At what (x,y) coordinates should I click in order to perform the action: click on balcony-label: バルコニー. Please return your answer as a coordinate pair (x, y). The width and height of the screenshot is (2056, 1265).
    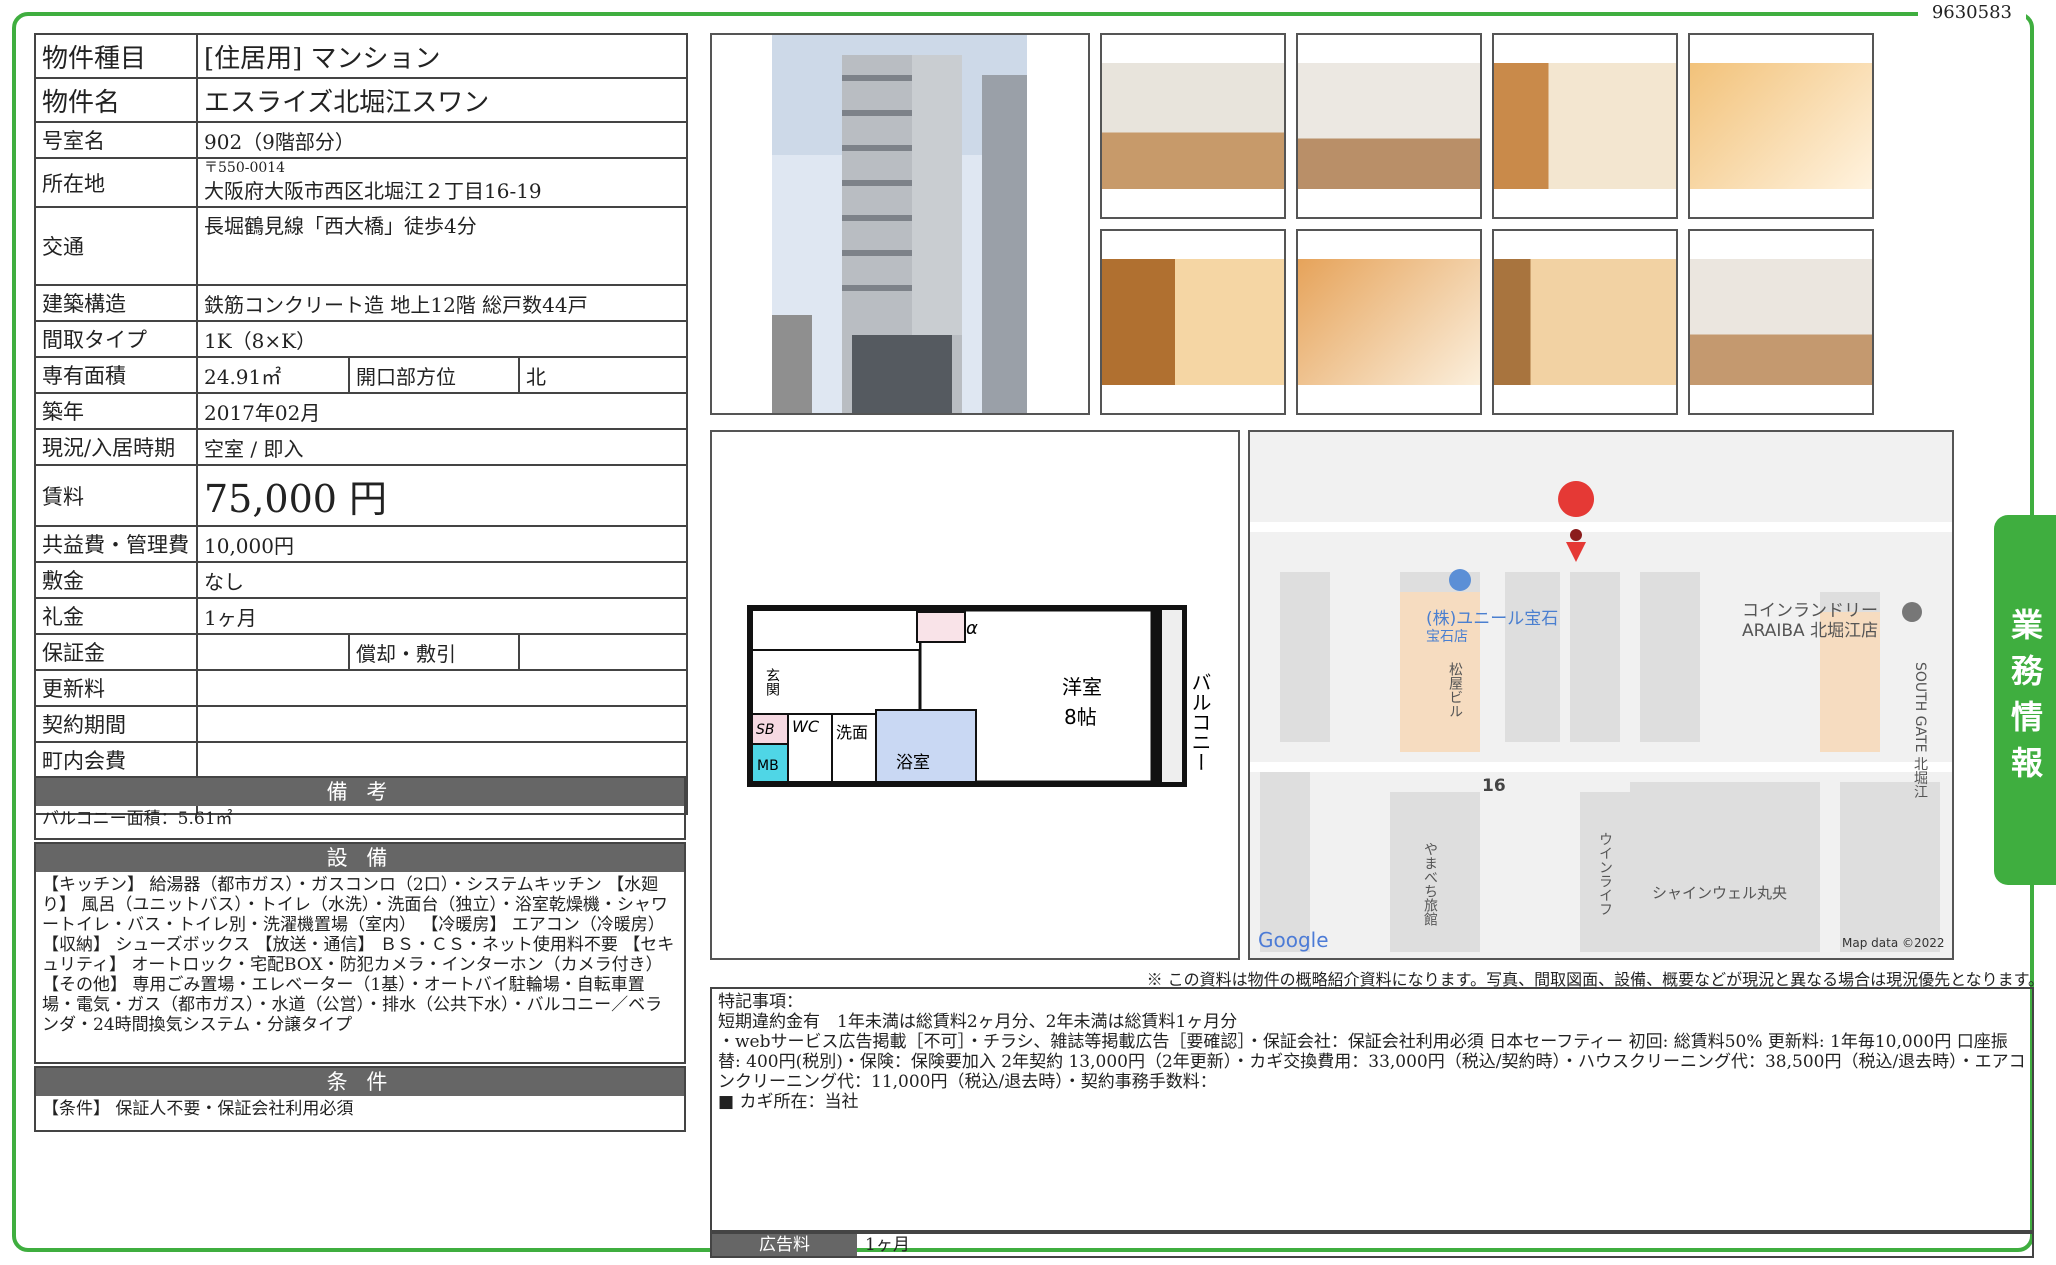
    Looking at the image, I should click on (1200, 722).